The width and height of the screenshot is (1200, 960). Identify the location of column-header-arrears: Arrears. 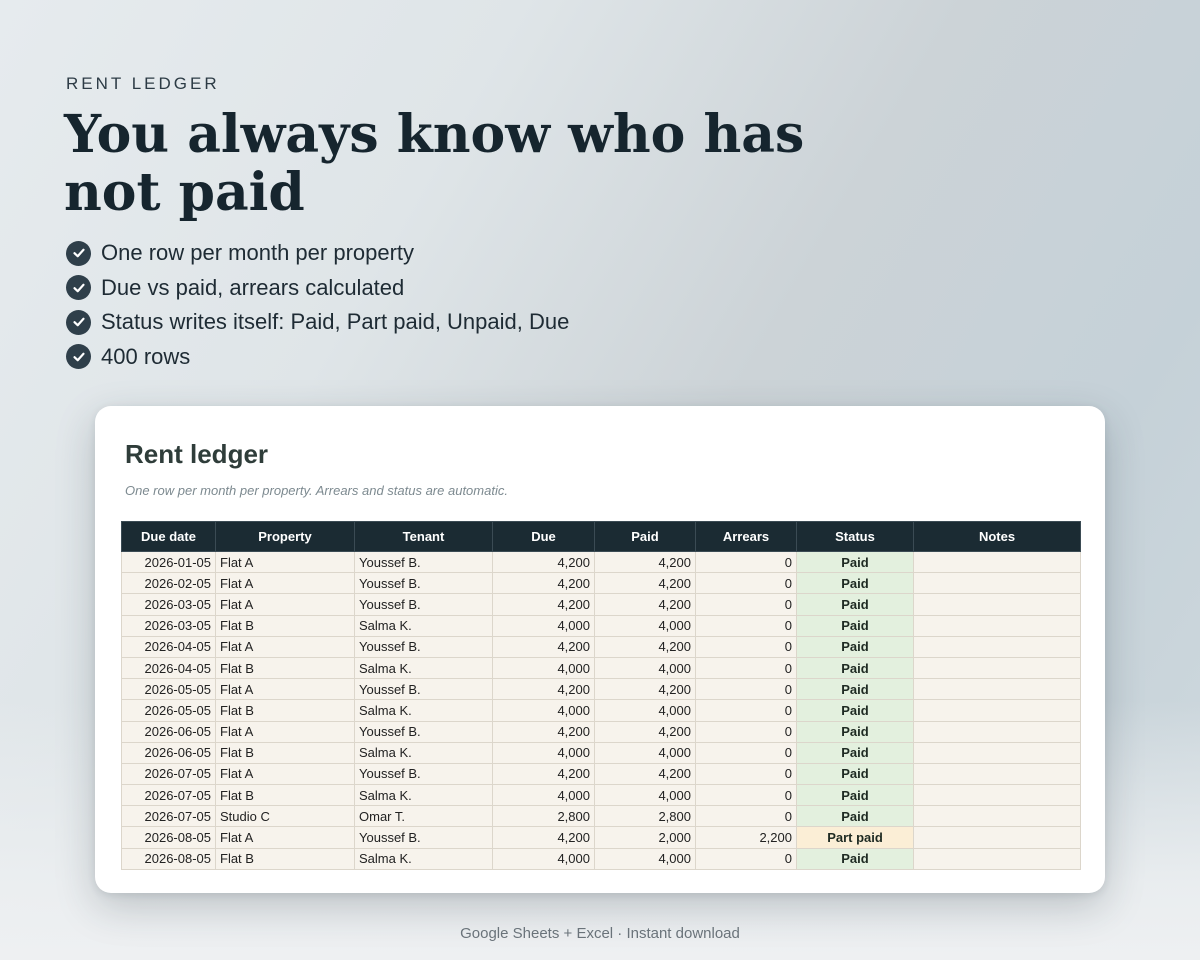
(746, 536).